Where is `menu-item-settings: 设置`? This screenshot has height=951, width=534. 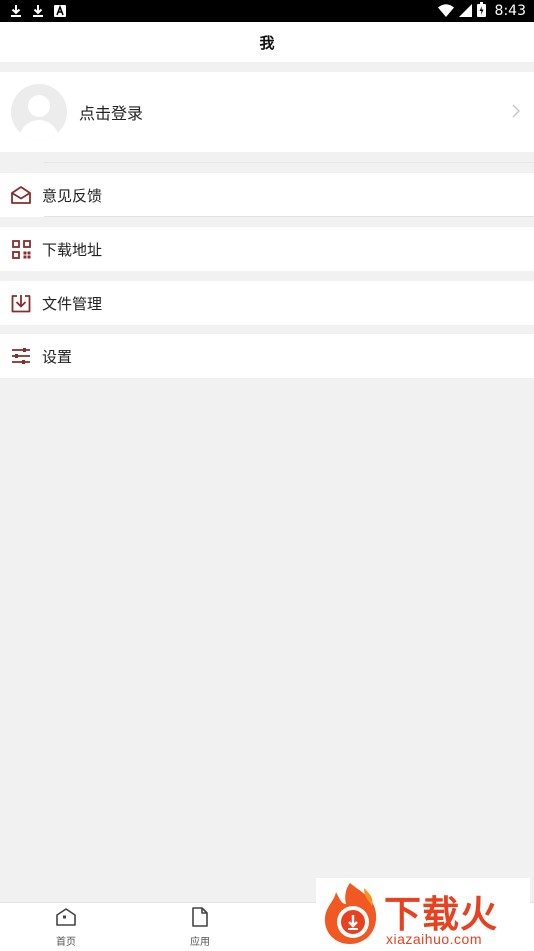
menu-item-settings: 设置 is located at coordinates (267, 356).